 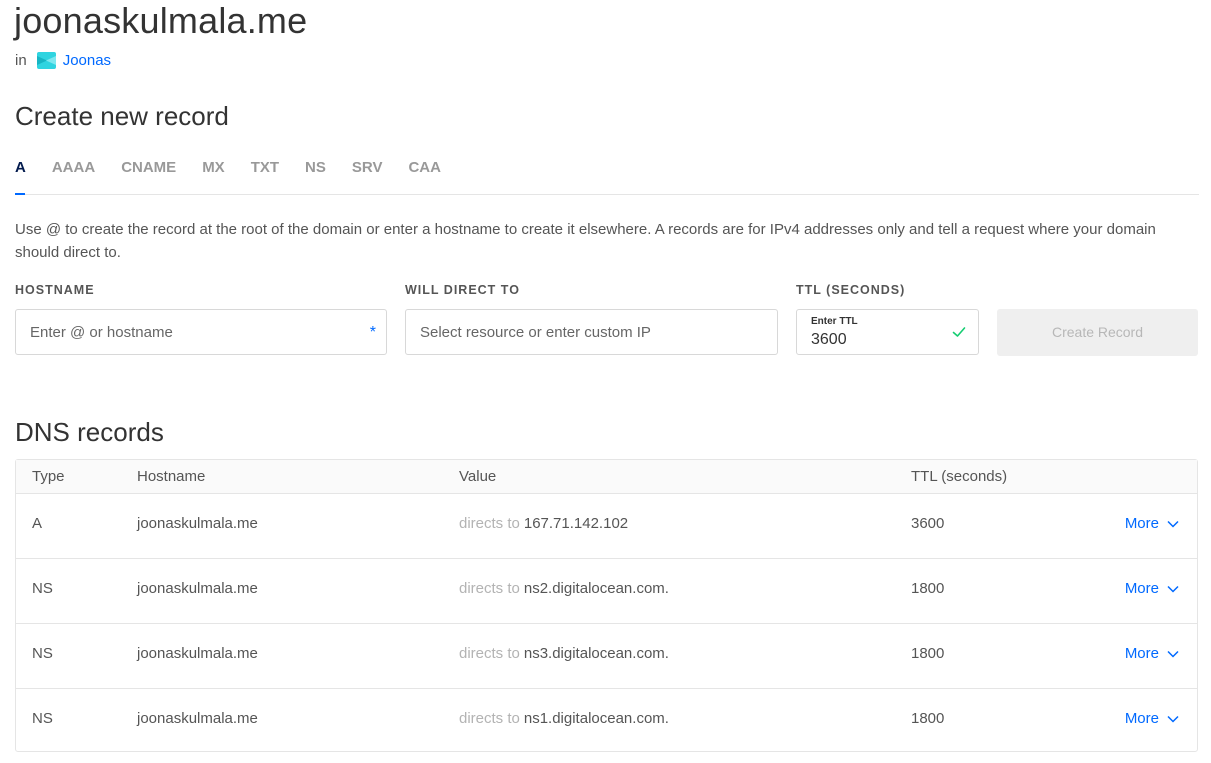 I want to click on record-value: directs to ns2.digitalocean.com., so click(x=564, y=588).